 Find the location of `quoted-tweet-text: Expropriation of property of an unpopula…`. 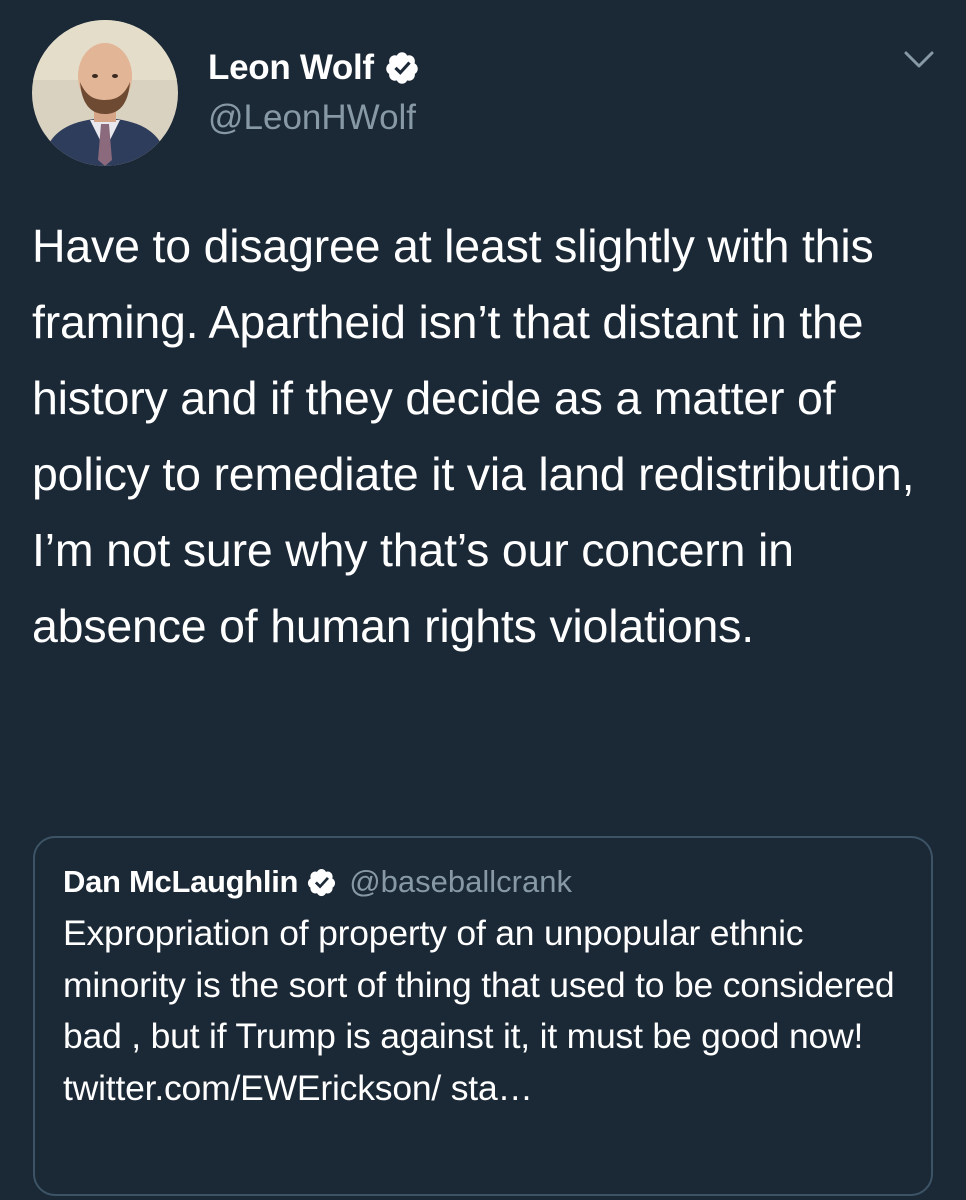

quoted-tweet-text: Expropriation of property of an unpopula… is located at coordinates (479, 1010).